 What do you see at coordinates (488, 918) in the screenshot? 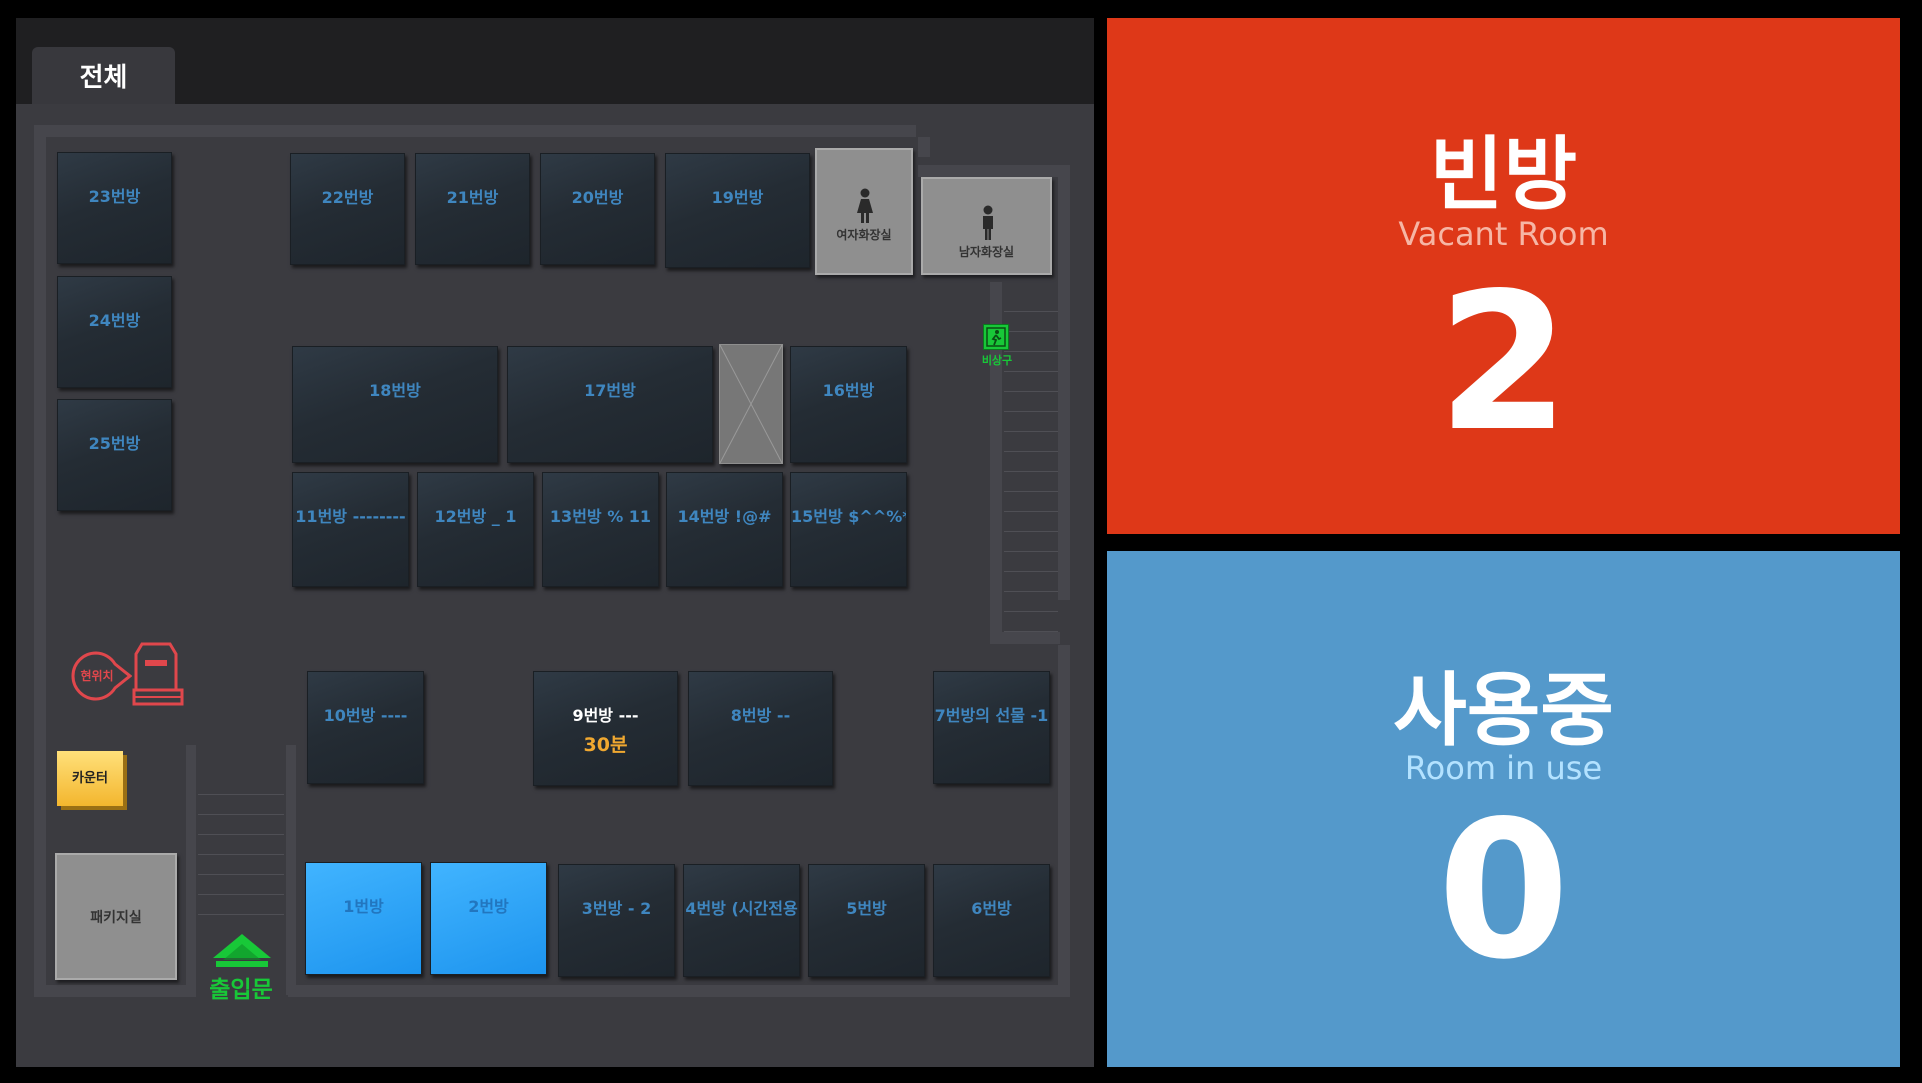
I see `room-2: 2번방` at bounding box center [488, 918].